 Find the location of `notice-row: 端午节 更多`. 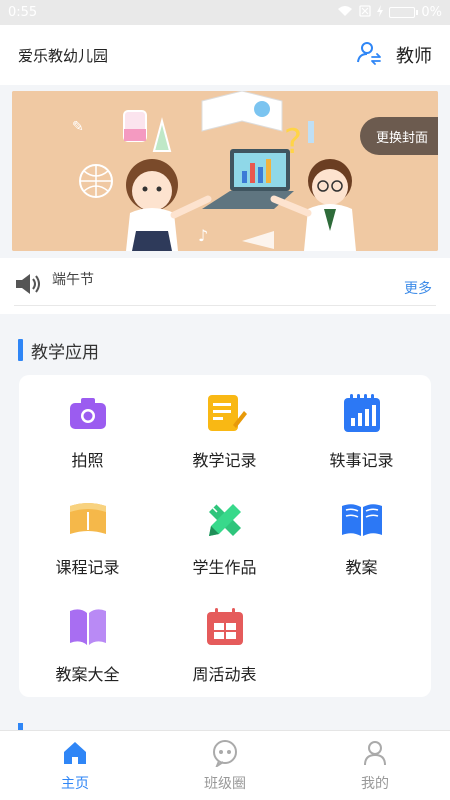

notice-row: 端午节 更多 is located at coordinates (225, 286).